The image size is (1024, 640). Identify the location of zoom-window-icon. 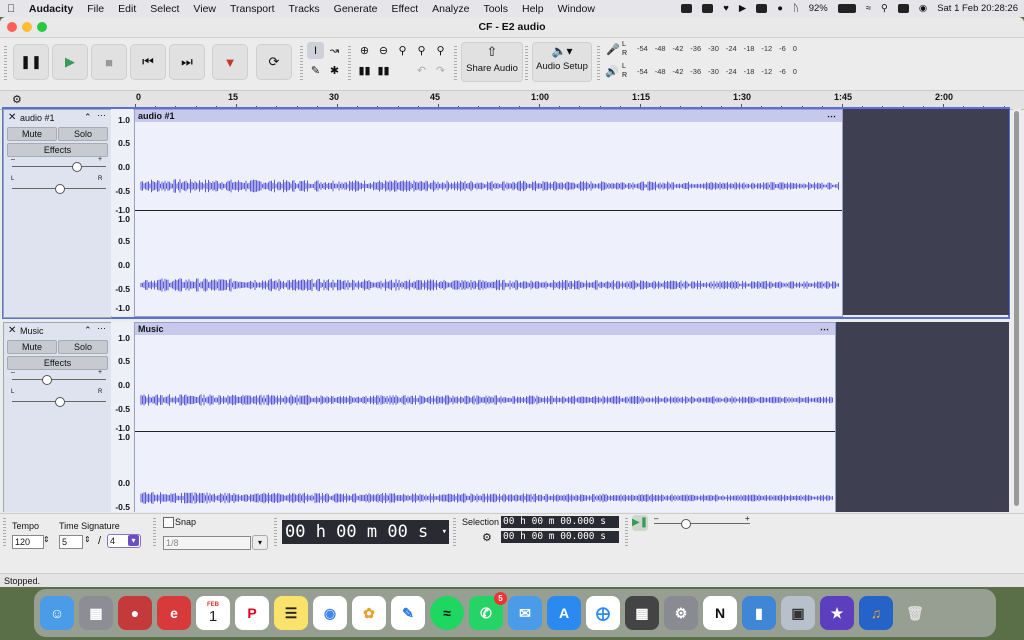
(42, 27).